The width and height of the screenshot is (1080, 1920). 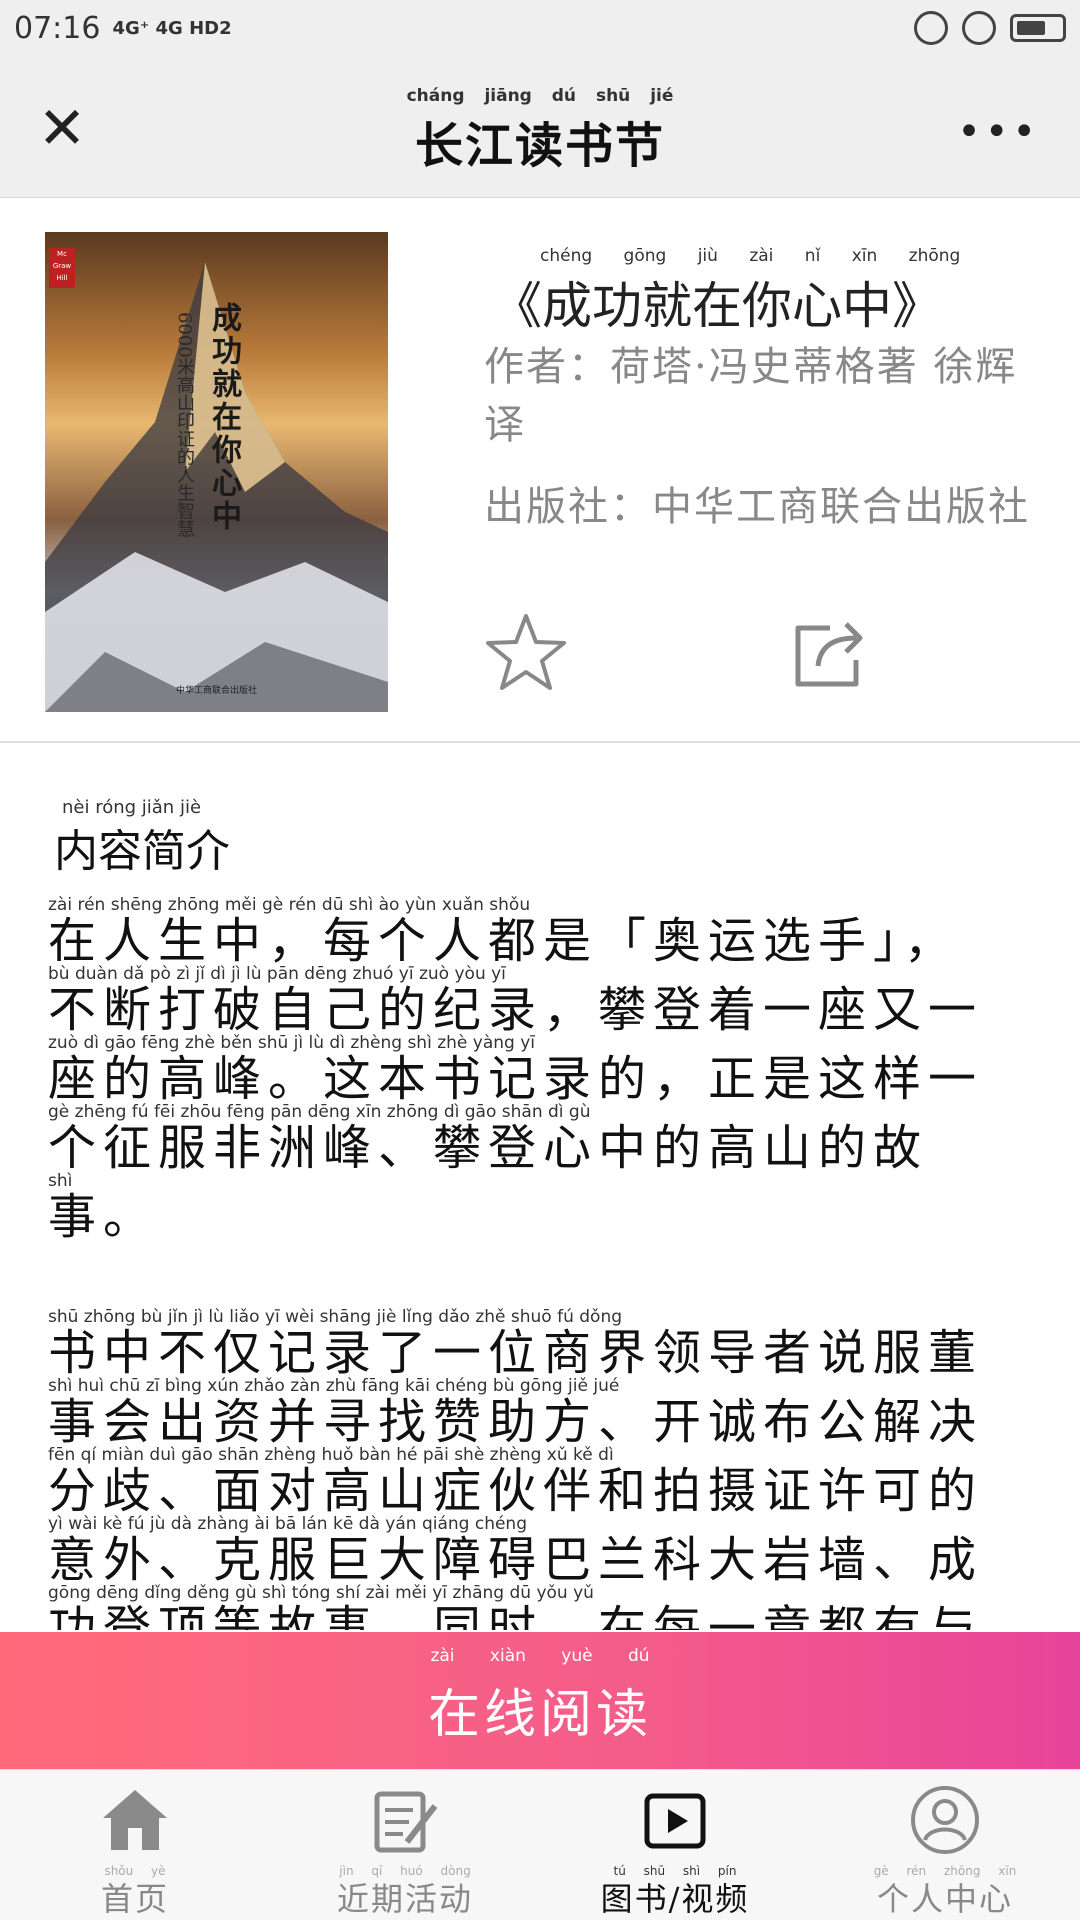 What do you see at coordinates (979, 28) in the screenshot?
I see `lock-rotation-icon` at bounding box center [979, 28].